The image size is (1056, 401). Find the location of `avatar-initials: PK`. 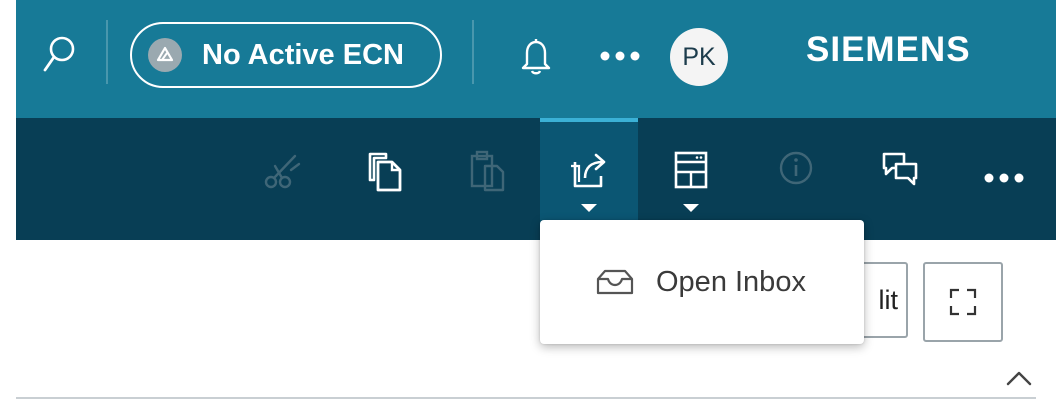

avatar-initials: PK is located at coordinates (699, 56).